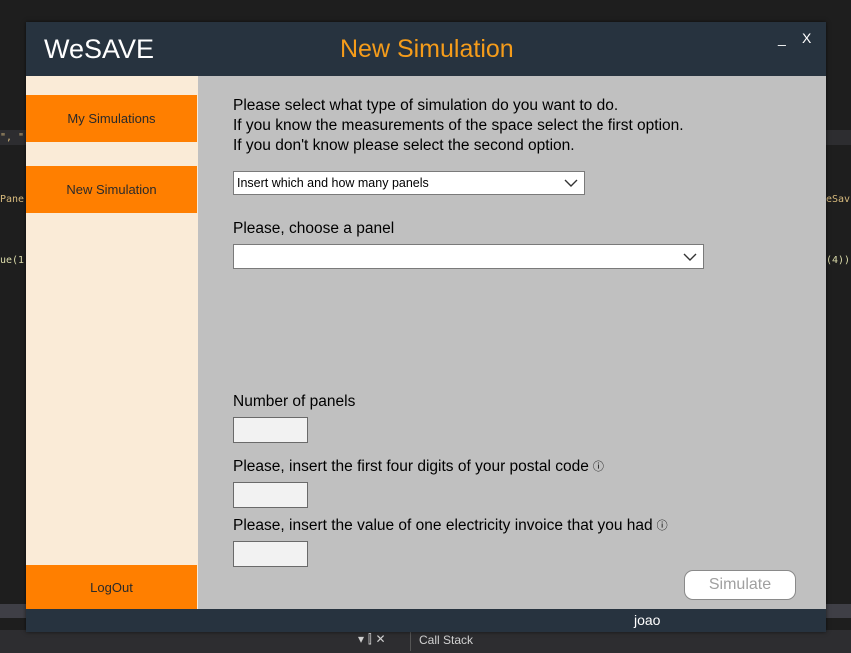 The width and height of the screenshot is (851, 653). Describe the element at coordinates (410, 641) in the screenshot. I see `ide-divider` at that location.